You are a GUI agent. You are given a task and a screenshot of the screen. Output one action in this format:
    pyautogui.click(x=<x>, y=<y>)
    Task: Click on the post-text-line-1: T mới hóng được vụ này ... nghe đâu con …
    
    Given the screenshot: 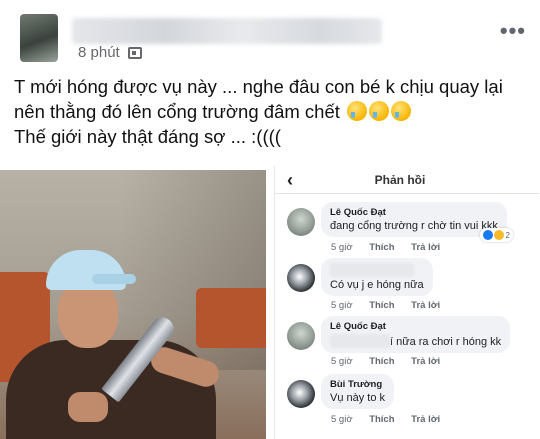 What is the action you would take?
    pyautogui.click(x=258, y=86)
    